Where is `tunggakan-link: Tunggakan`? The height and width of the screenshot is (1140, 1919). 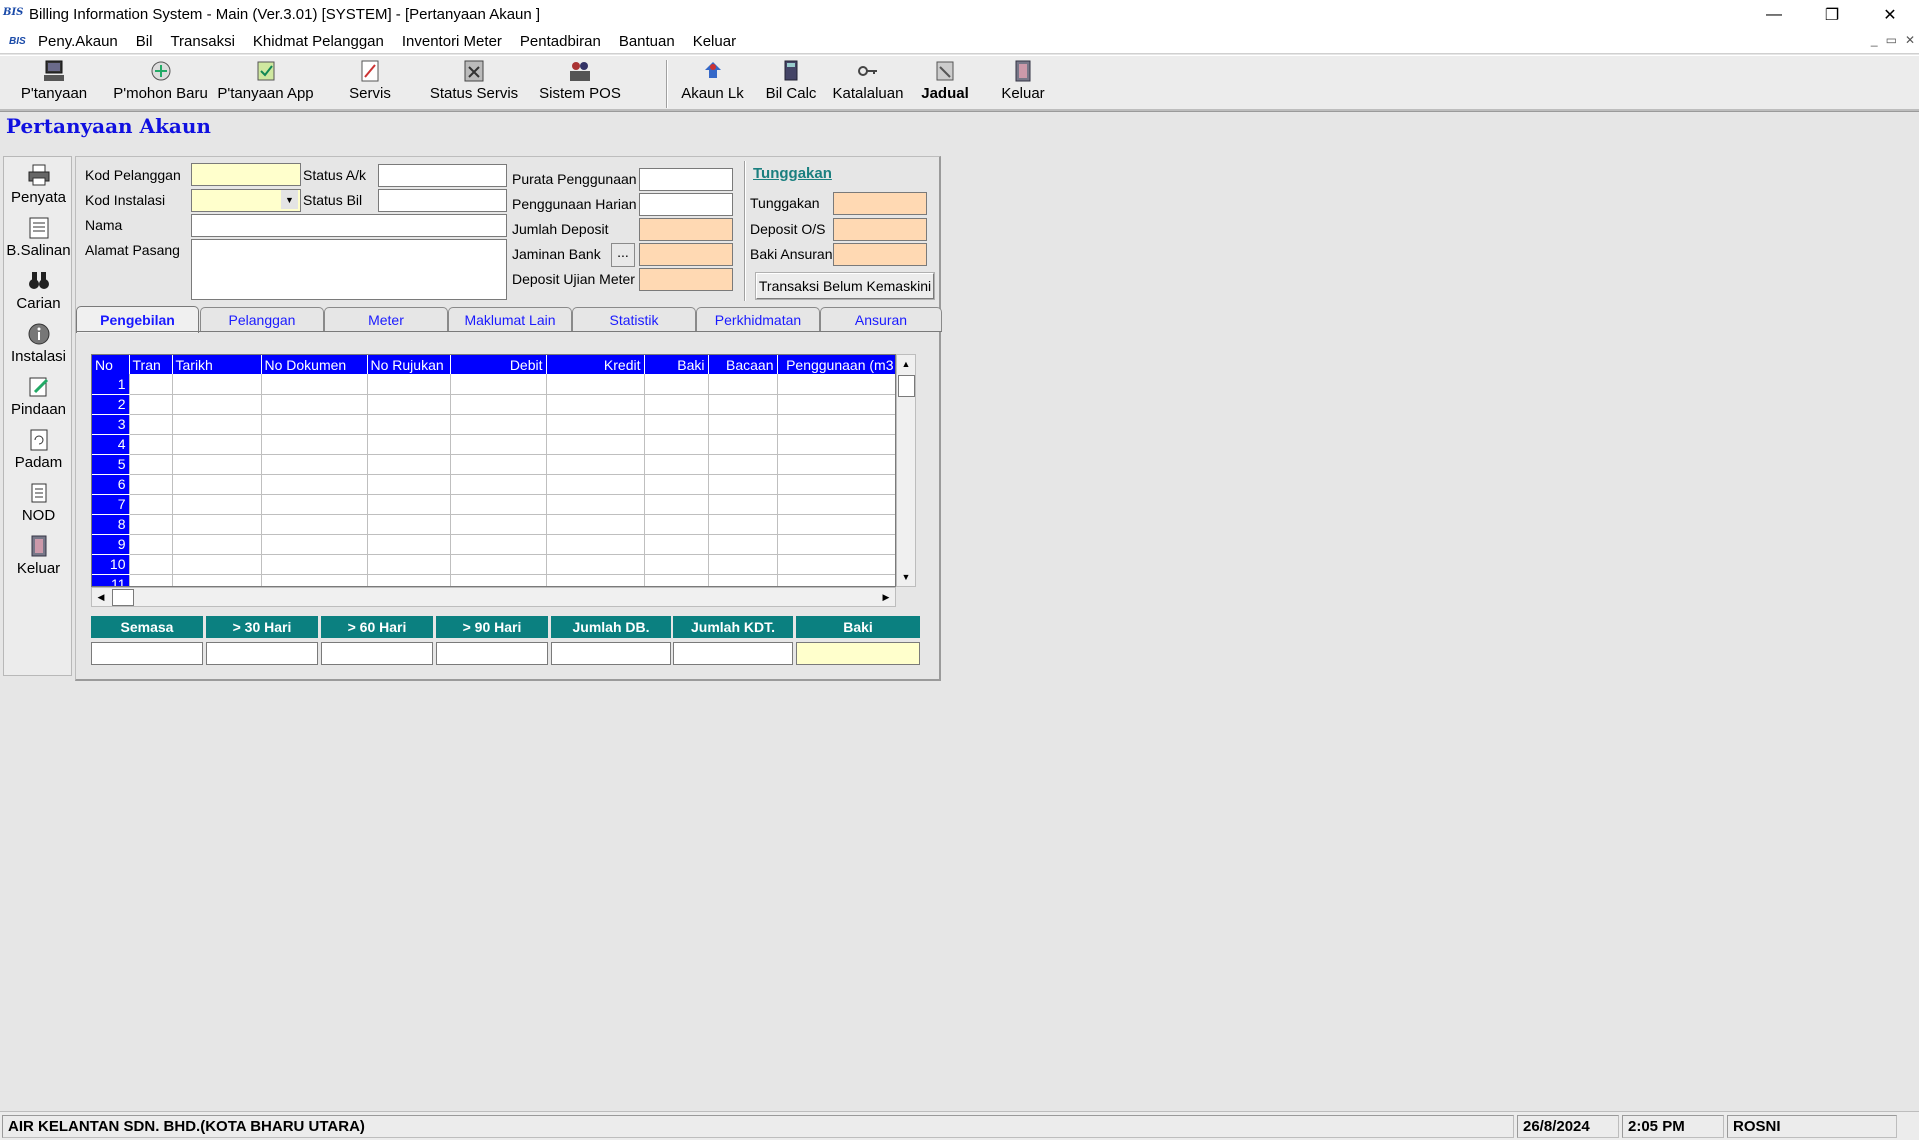 tunggakan-link: Tunggakan is located at coordinates (792, 173).